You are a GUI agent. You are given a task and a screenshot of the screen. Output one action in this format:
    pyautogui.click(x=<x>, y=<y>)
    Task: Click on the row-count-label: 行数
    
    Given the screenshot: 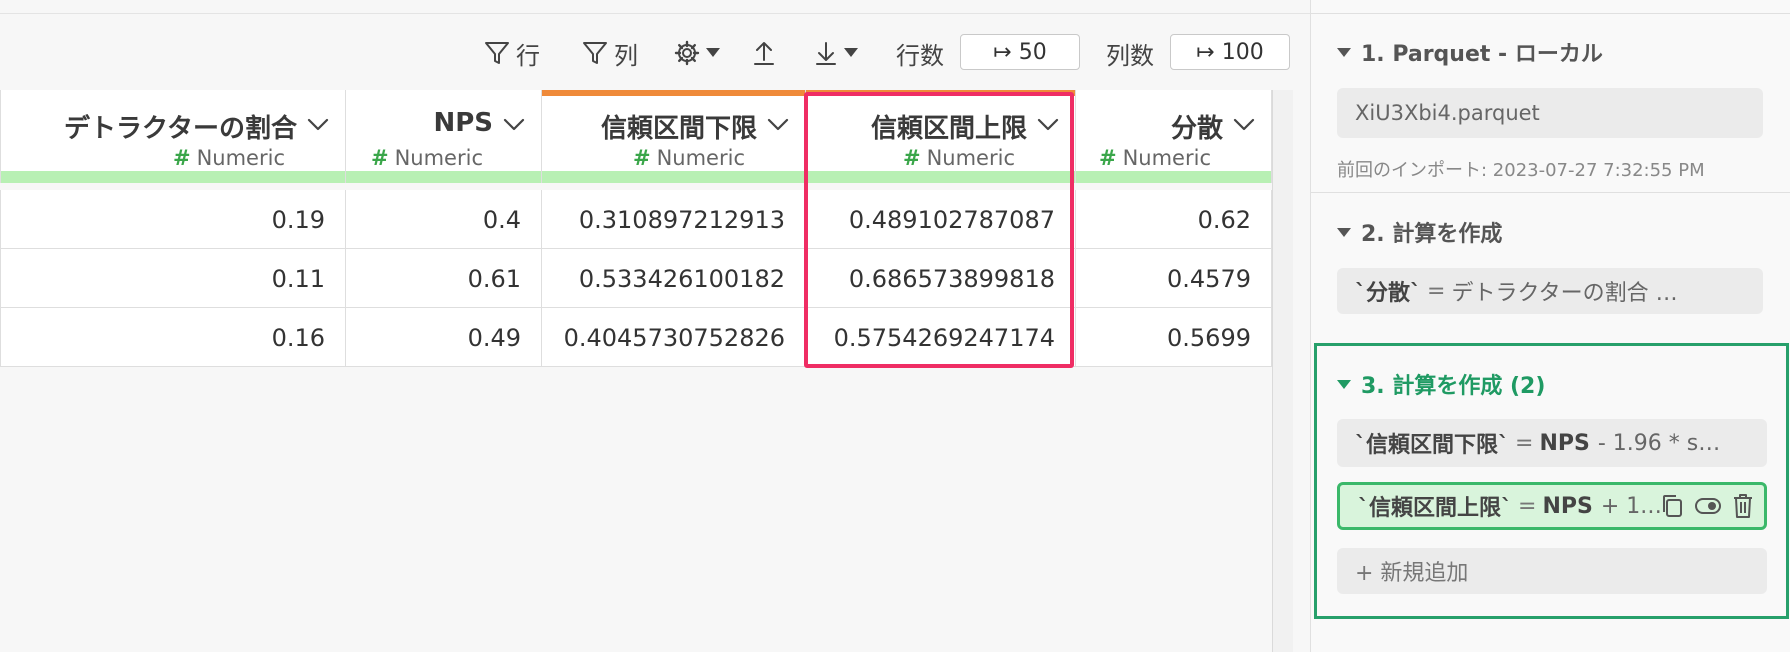 What is the action you would take?
    pyautogui.click(x=920, y=55)
    